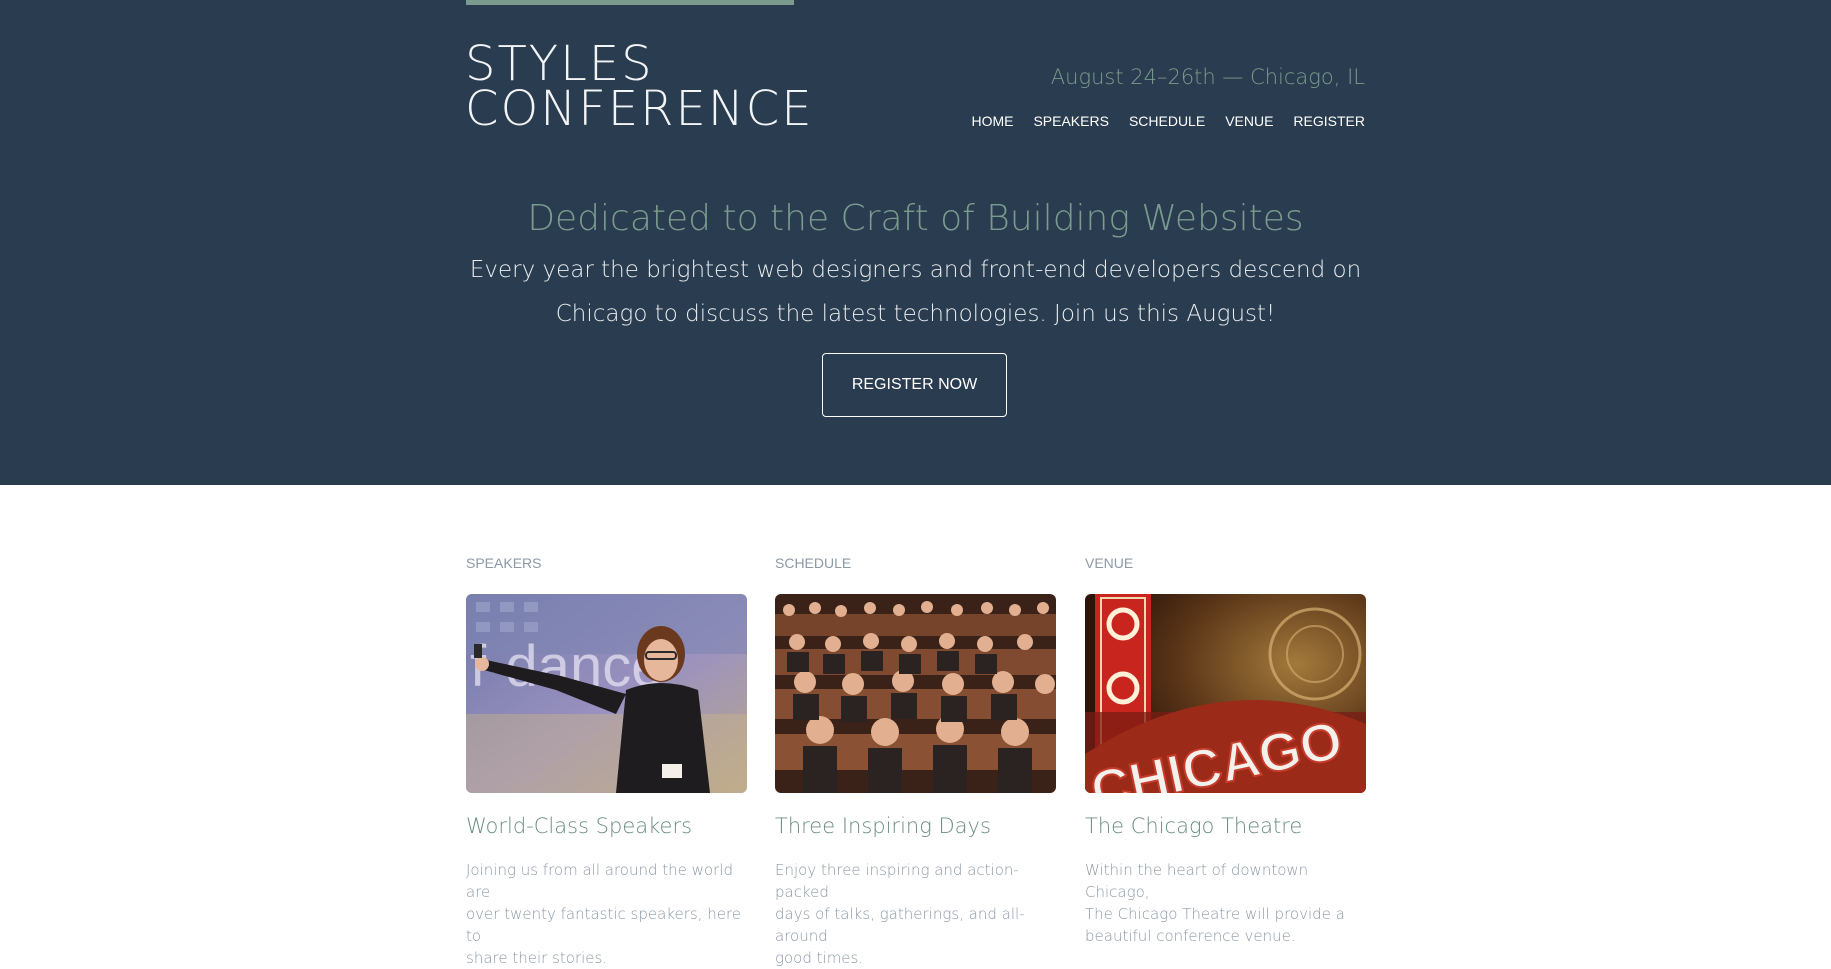 The height and width of the screenshot is (969, 1831). I want to click on theatre-photo-image: CHICAGO, so click(1225, 693).